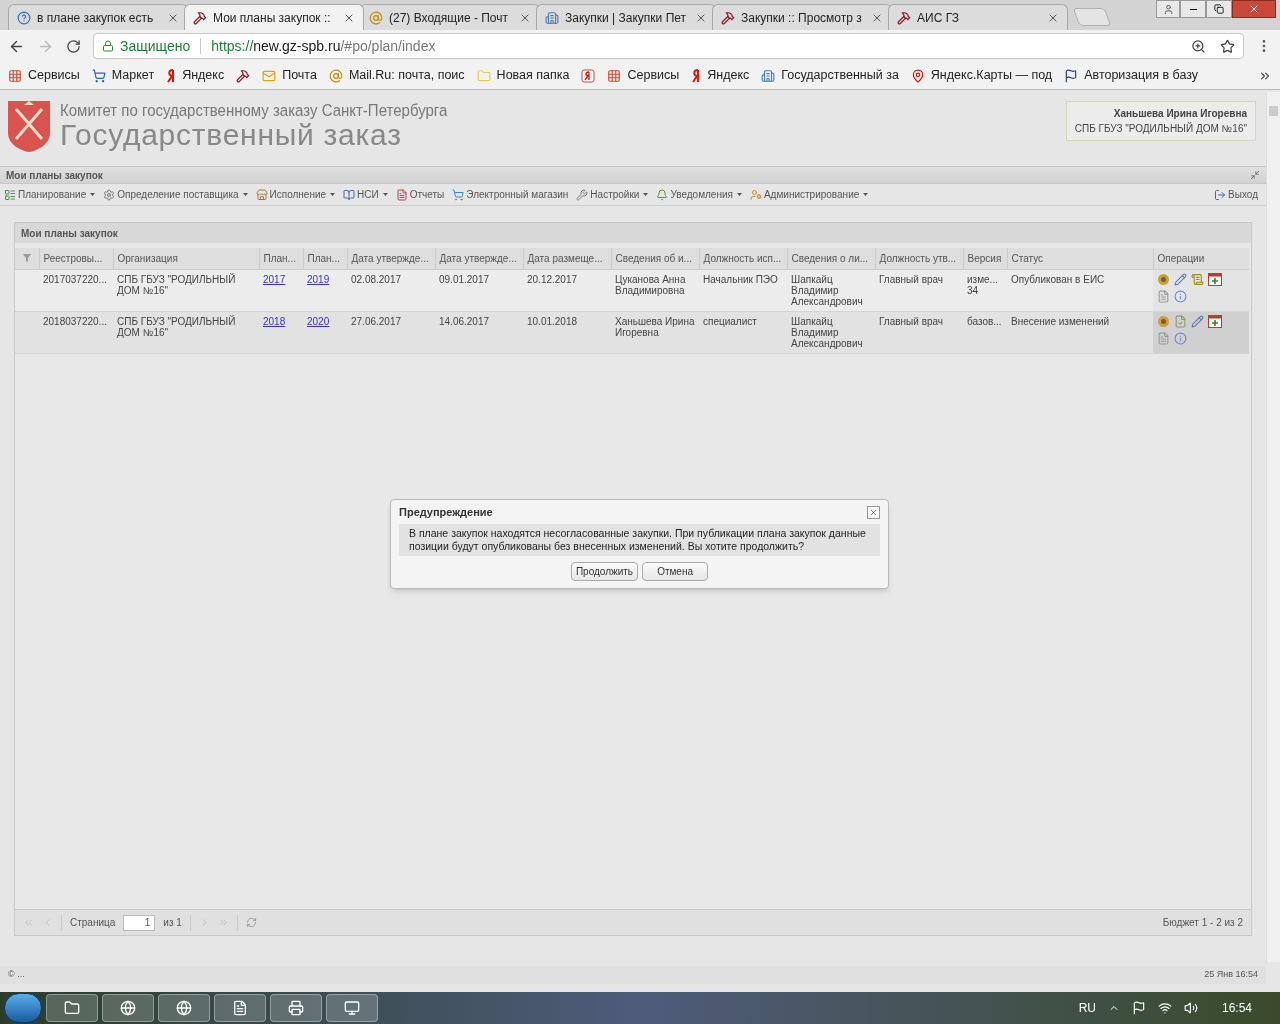 The image size is (1280, 1024). What do you see at coordinates (873, 512) in the screenshot?
I see `close-button` at bounding box center [873, 512].